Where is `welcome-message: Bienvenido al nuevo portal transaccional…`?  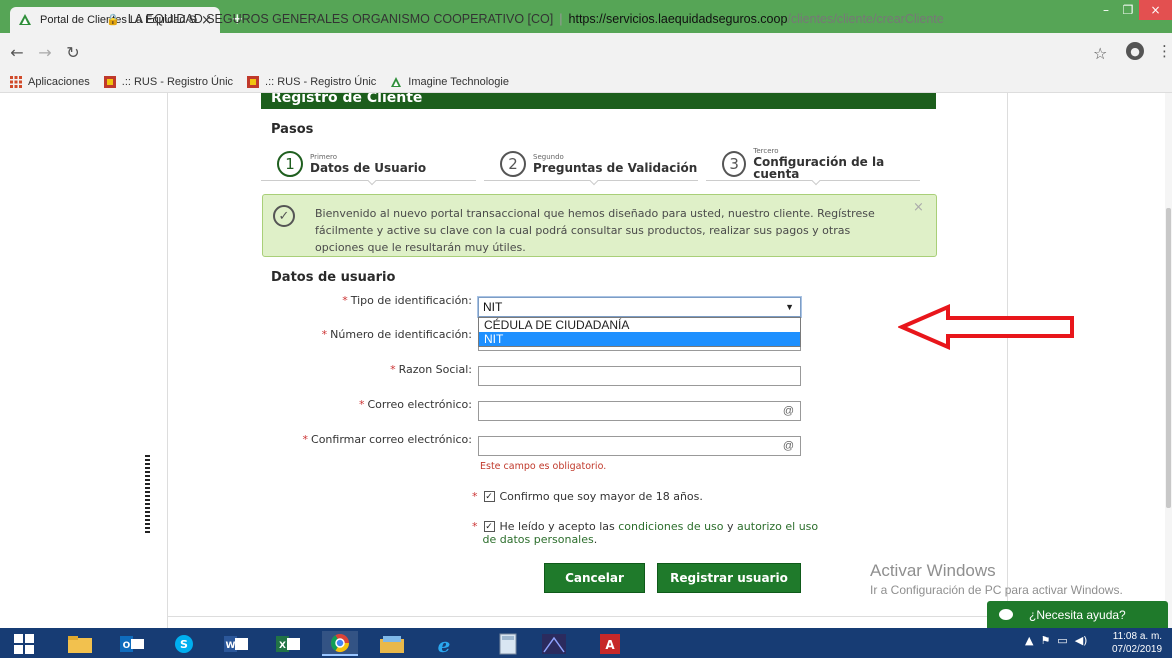
welcome-message: Bienvenido al nuevo portal transaccional… is located at coordinates (595, 230).